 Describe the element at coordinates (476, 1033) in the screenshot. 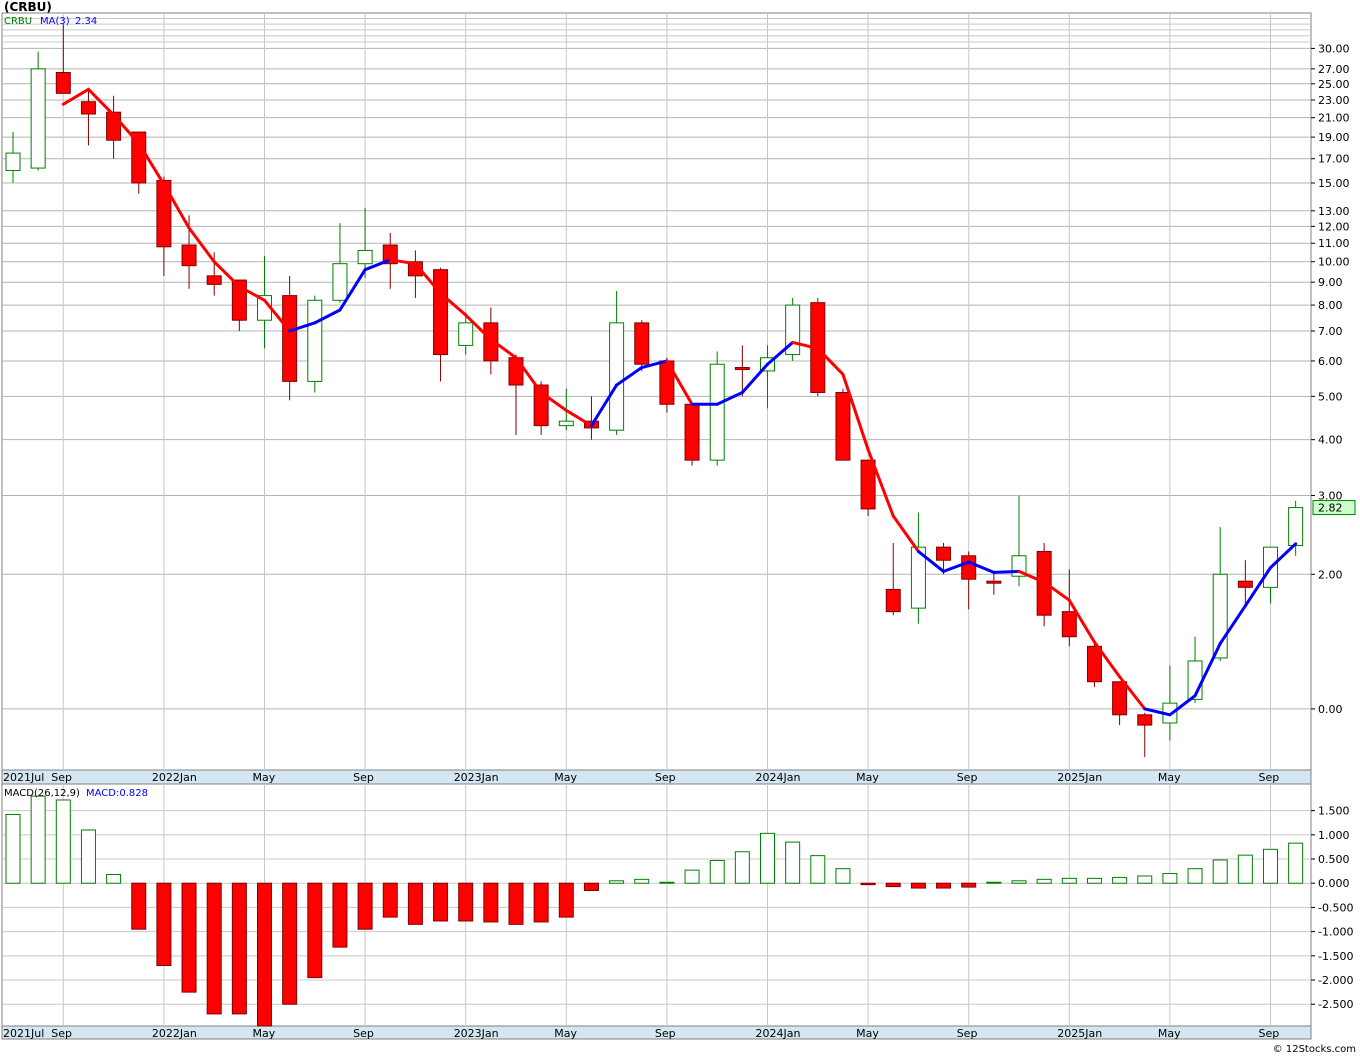

I see `macd-x-label: 2023Jan` at that location.